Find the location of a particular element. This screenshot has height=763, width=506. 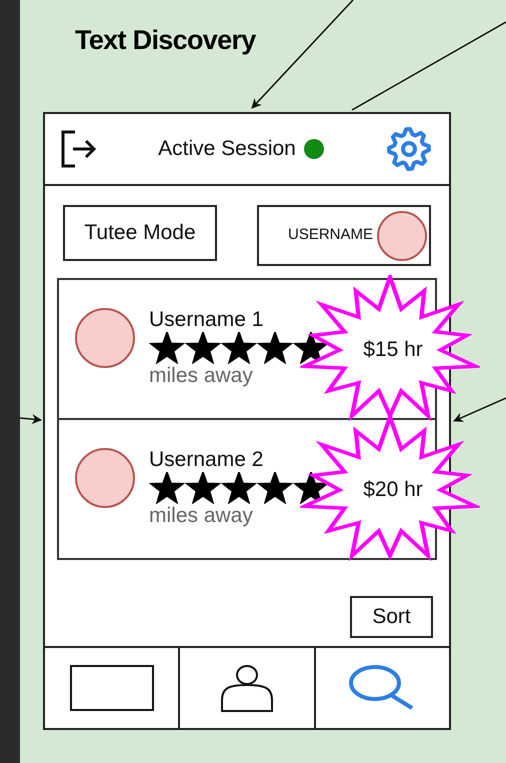

user-chip: USERNAME is located at coordinates (344, 235).